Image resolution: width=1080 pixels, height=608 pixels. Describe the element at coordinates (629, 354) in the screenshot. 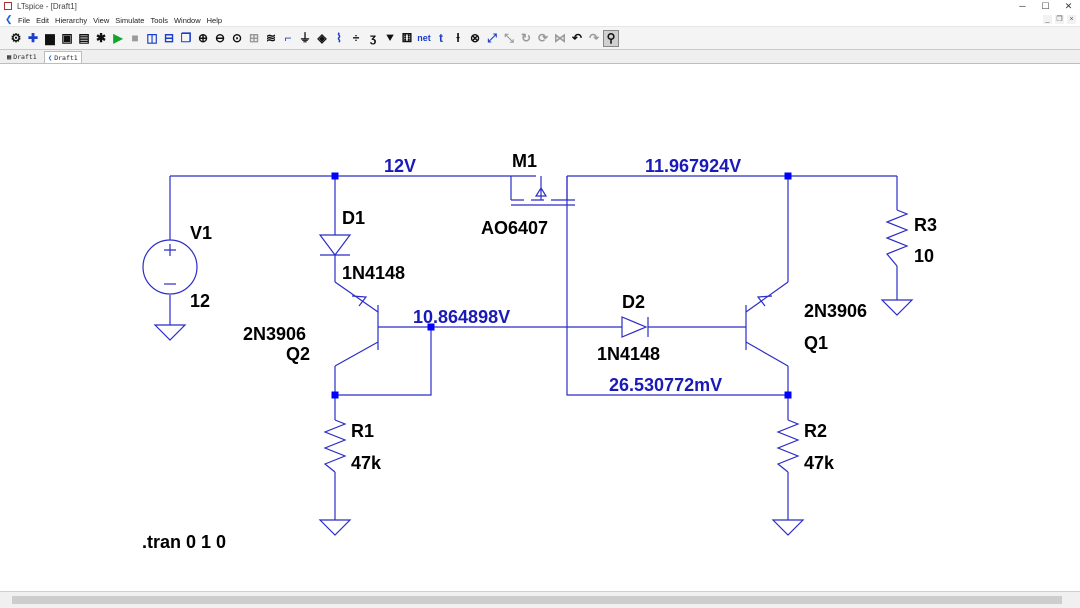

I see `d2-model-label: 1N4148` at that location.